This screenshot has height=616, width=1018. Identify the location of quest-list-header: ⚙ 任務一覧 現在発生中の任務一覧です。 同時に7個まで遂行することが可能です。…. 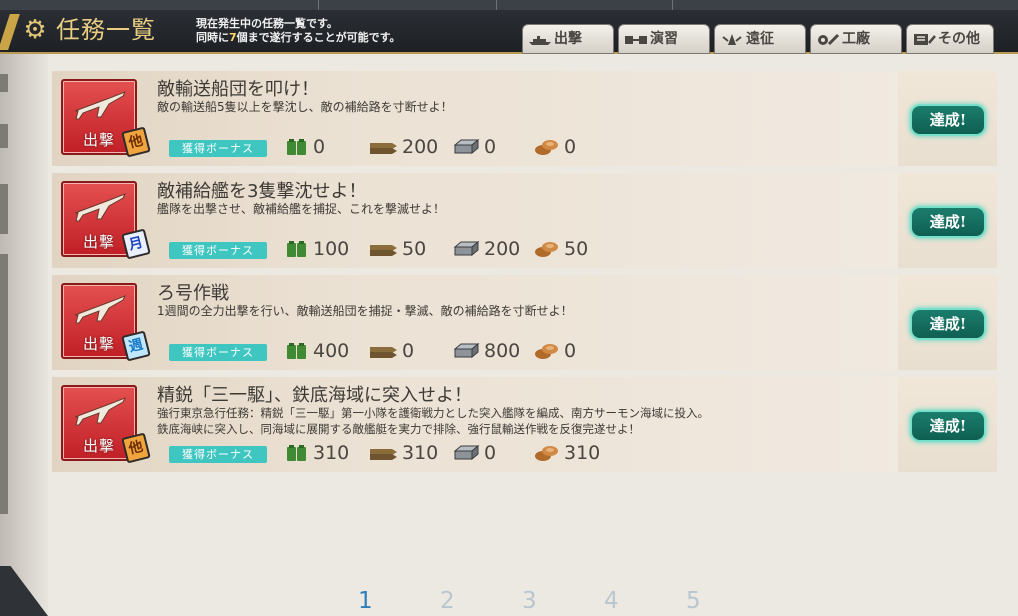
(509, 32).